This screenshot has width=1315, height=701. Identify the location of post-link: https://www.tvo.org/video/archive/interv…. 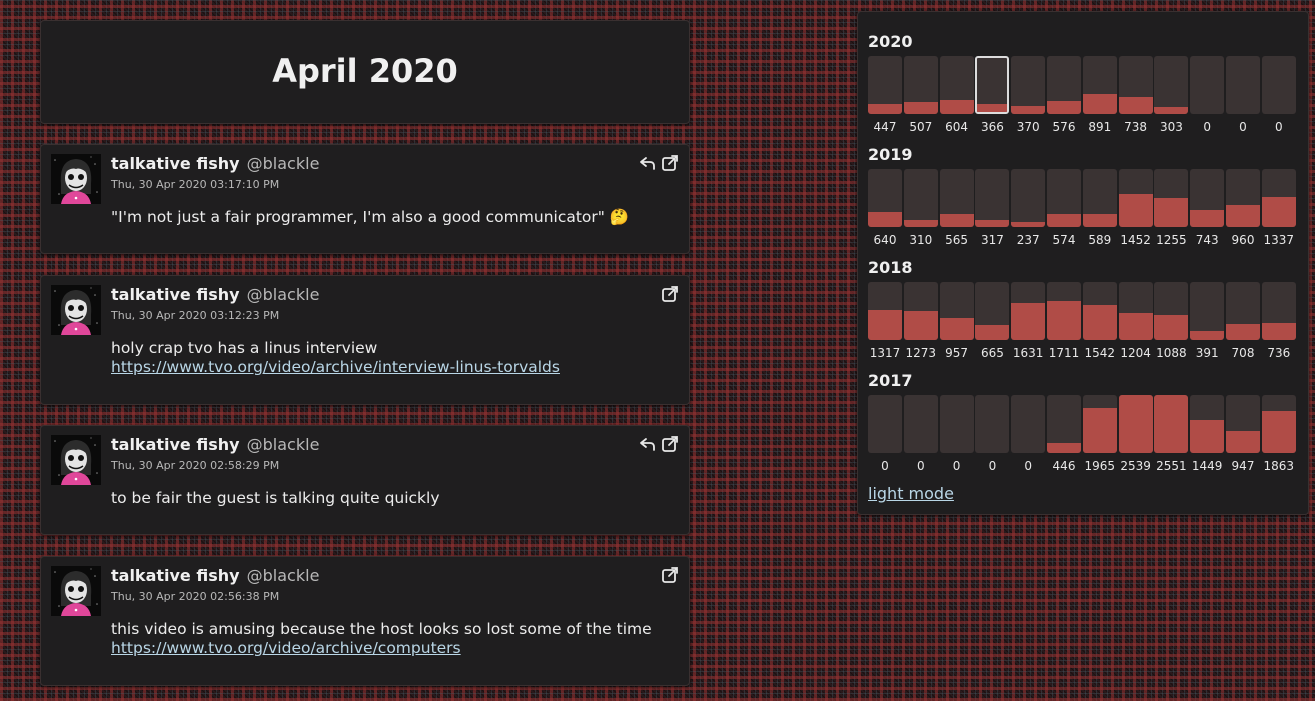
(335, 367).